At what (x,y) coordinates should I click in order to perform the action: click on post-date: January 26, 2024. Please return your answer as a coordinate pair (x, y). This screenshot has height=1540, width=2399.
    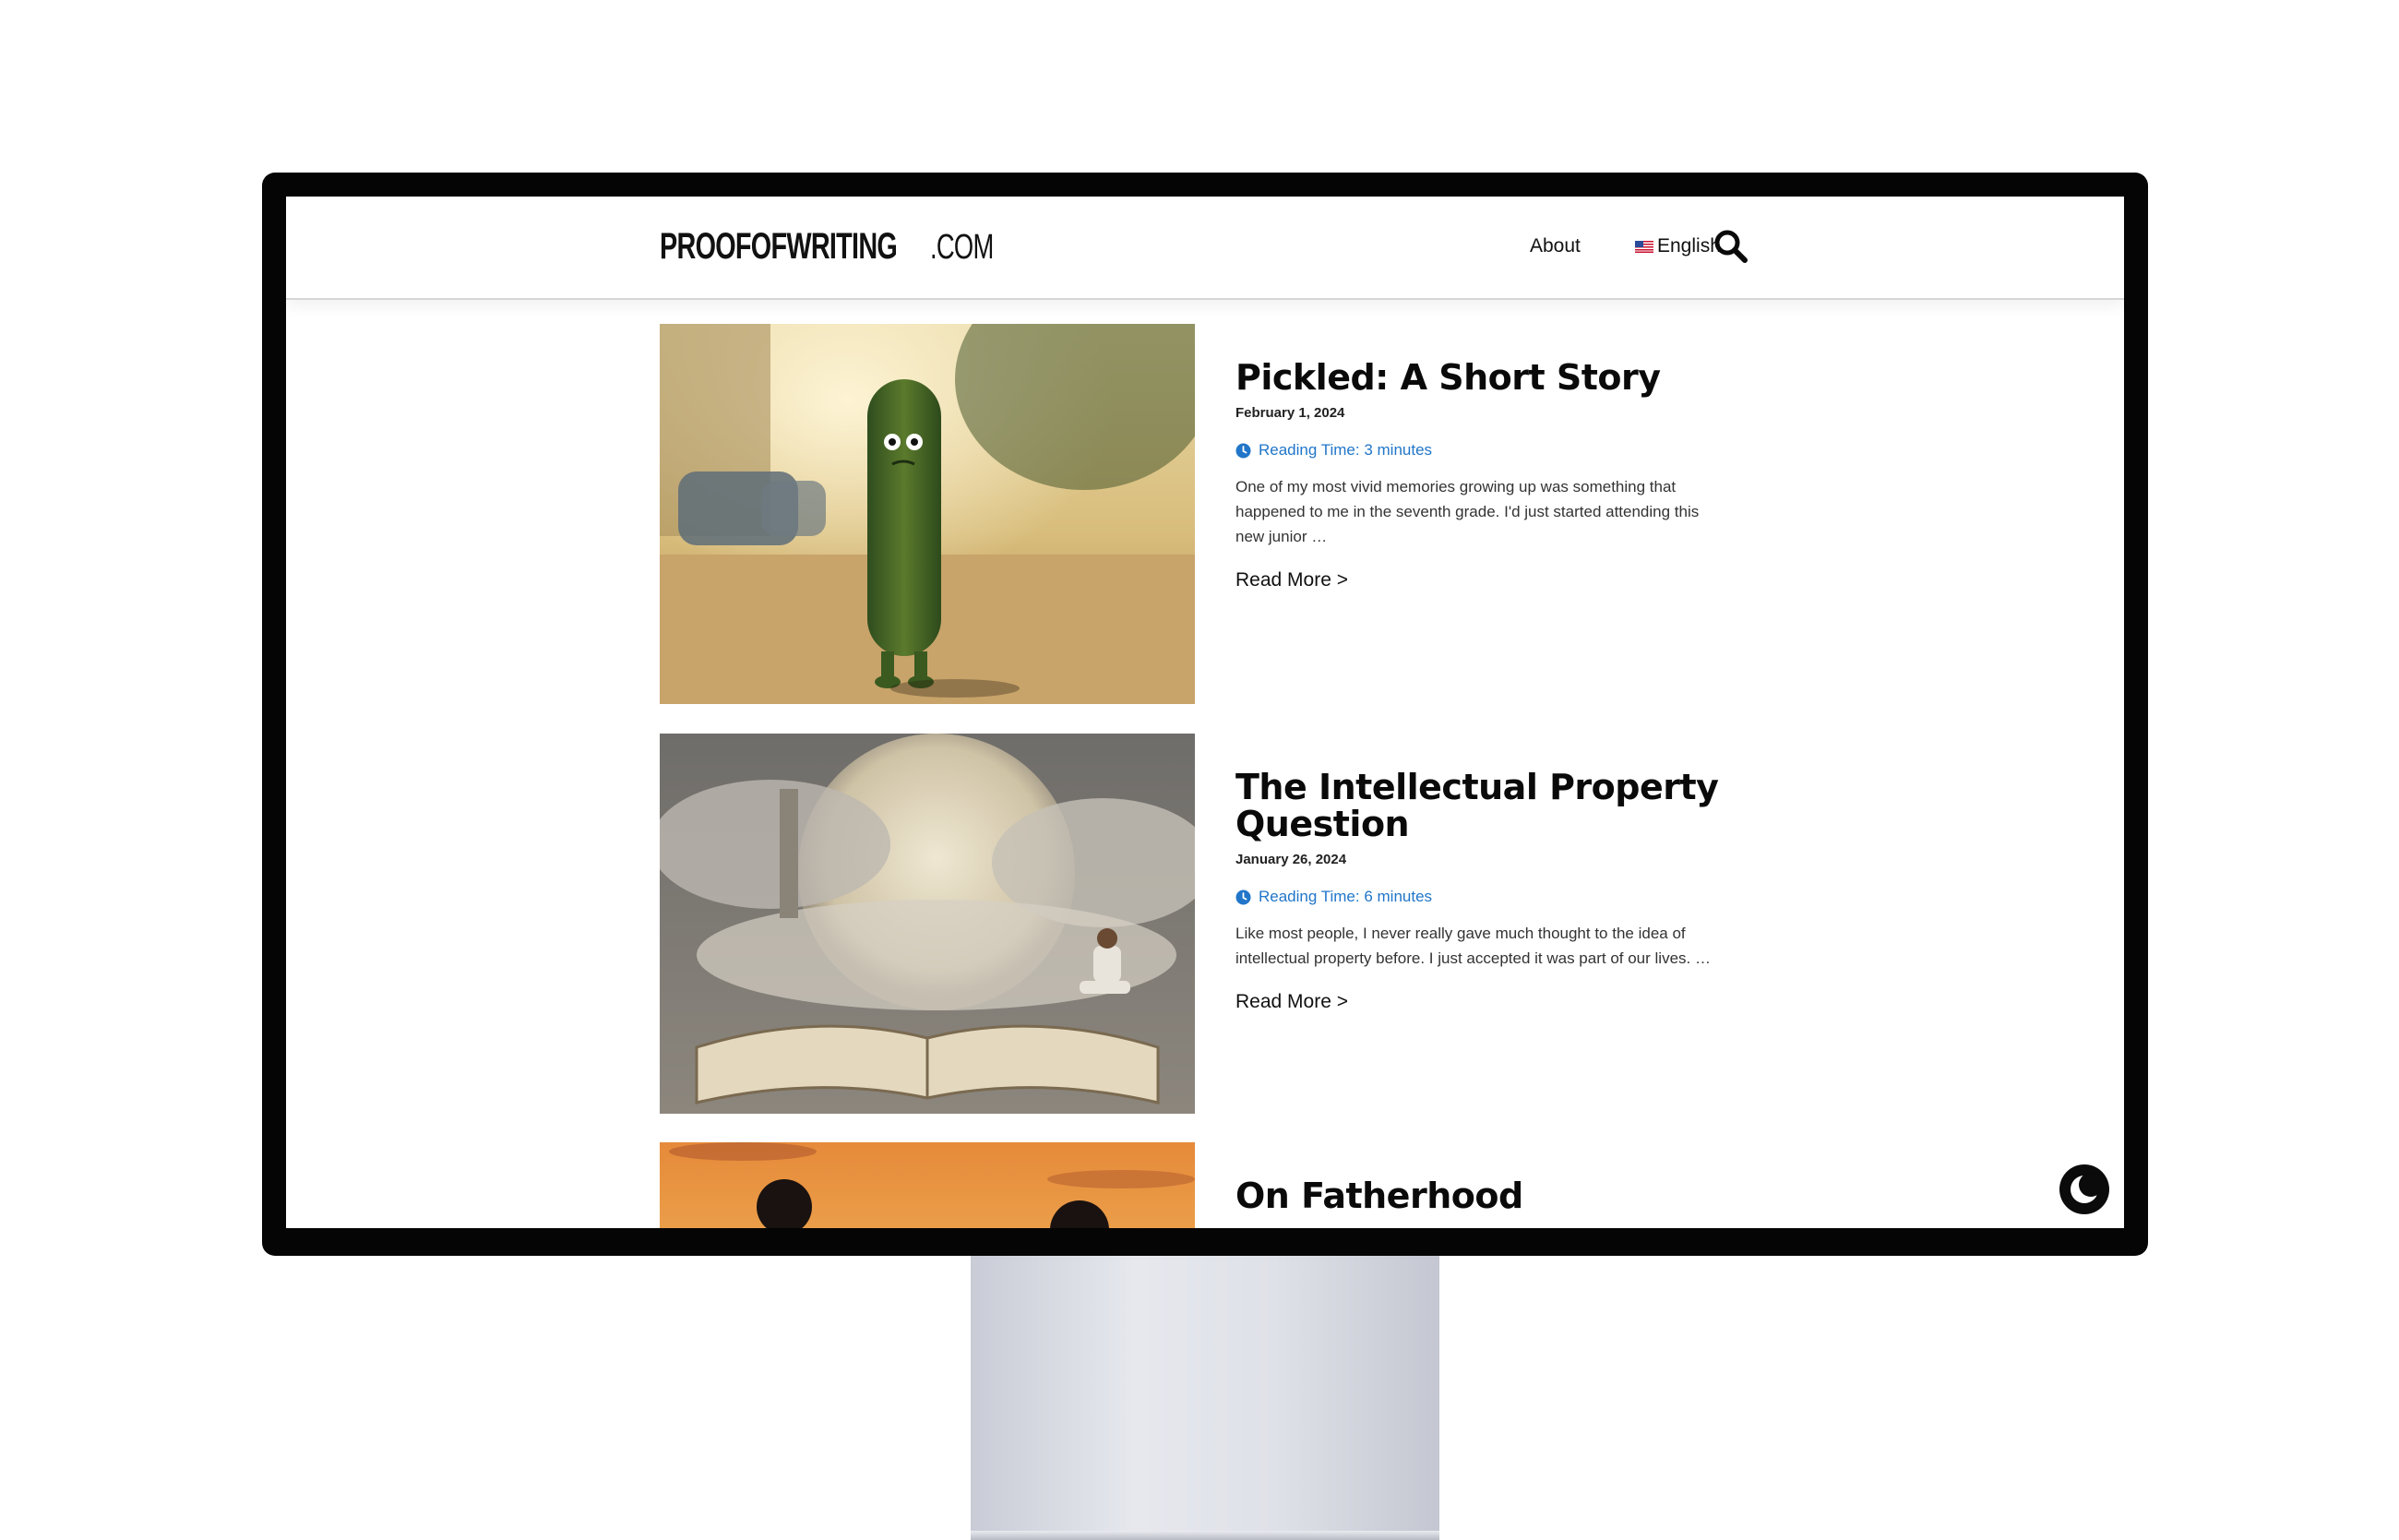
    Looking at the image, I should click on (1291, 859).